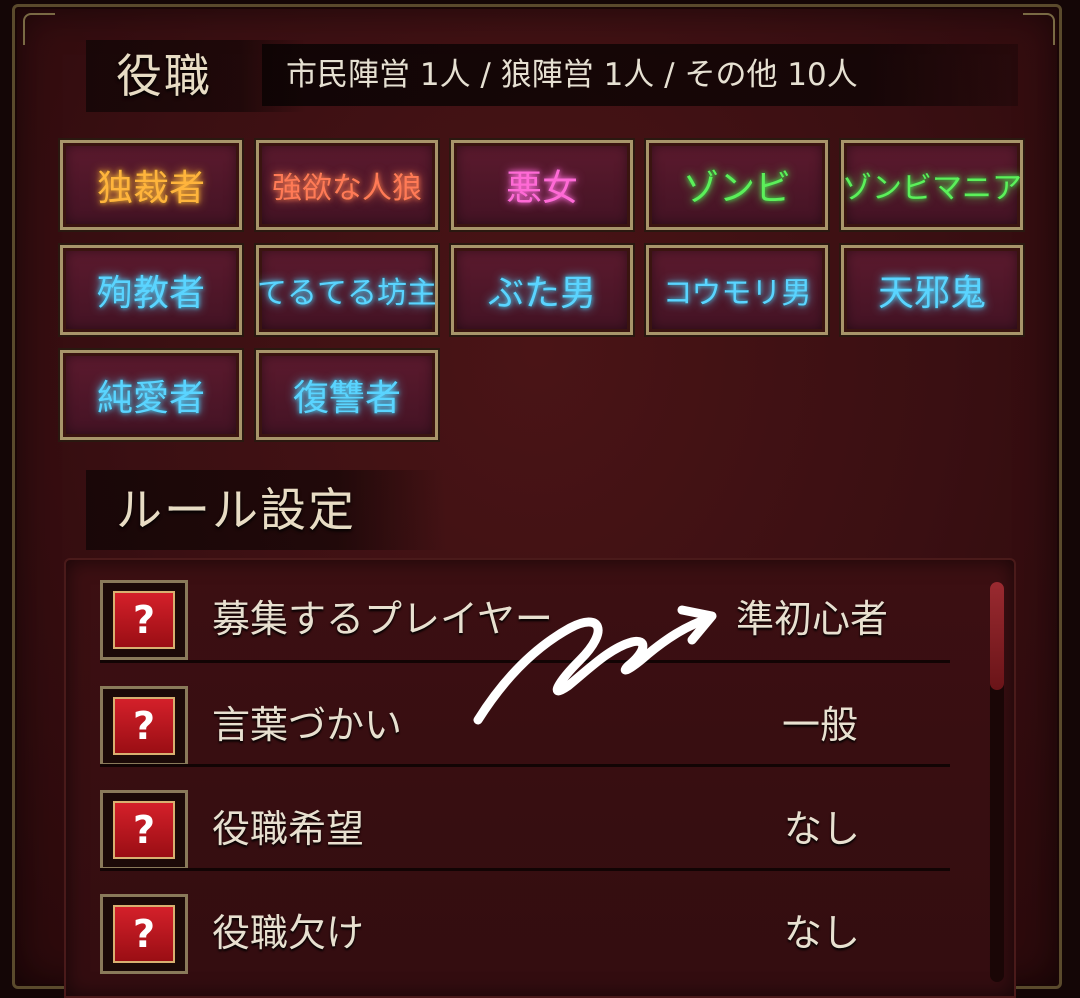  I want to click on role-card-avenger: 復讐者, so click(347, 395).